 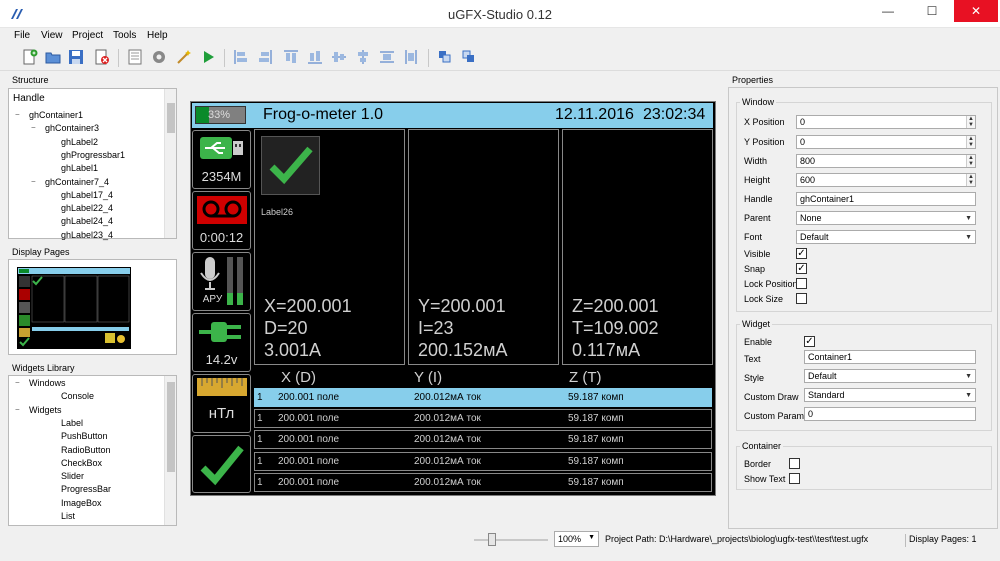 I want to click on menu-project: Project, so click(x=87, y=35).